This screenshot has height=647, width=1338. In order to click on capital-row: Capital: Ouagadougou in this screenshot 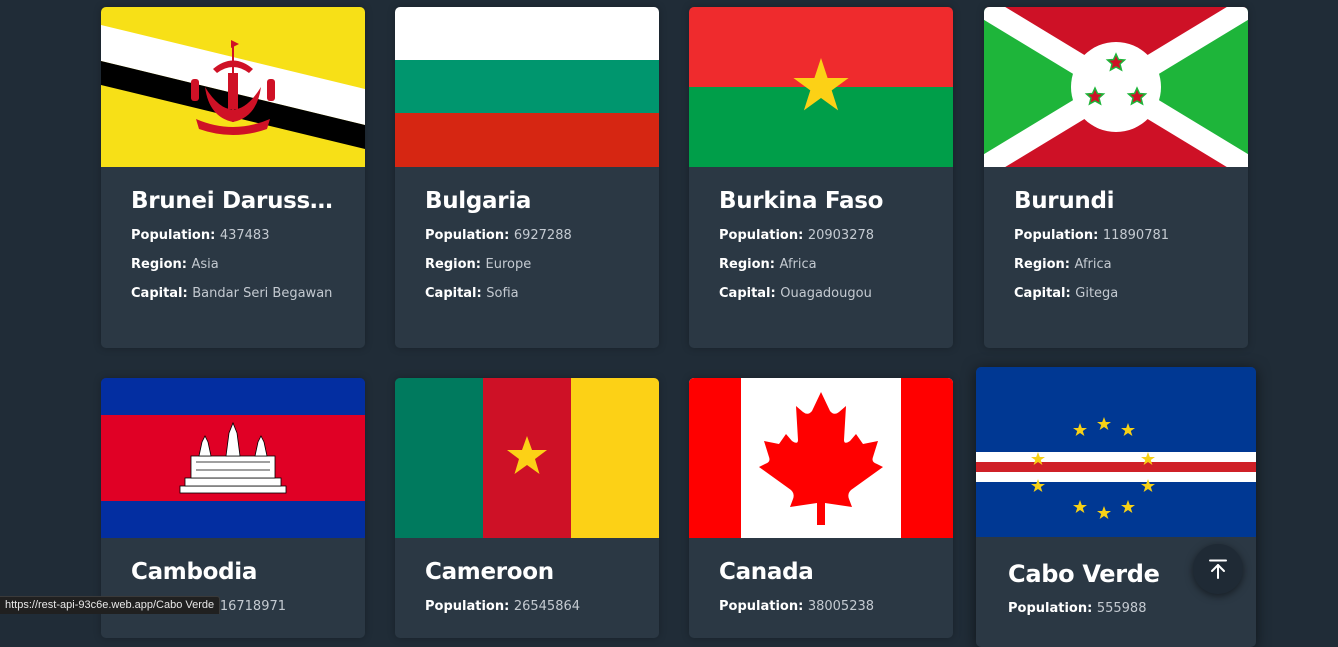, I will do `click(795, 293)`.